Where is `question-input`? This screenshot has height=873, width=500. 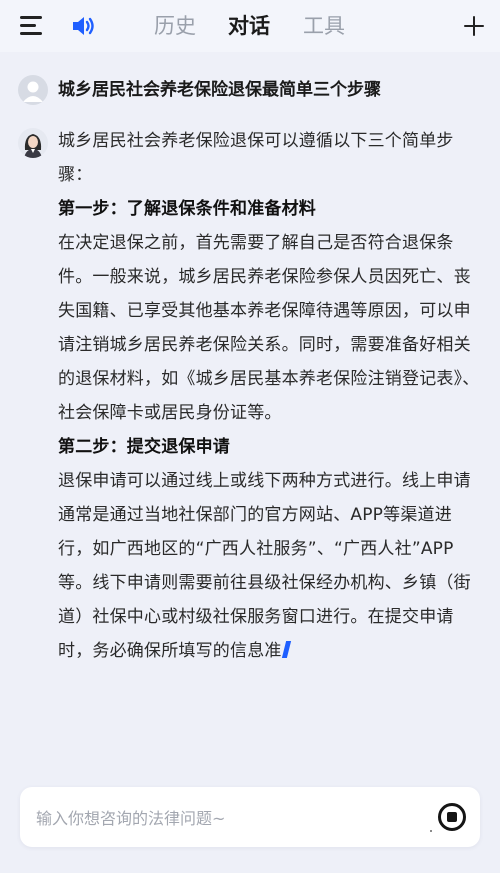
question-input is located at coordinates (226, 818).